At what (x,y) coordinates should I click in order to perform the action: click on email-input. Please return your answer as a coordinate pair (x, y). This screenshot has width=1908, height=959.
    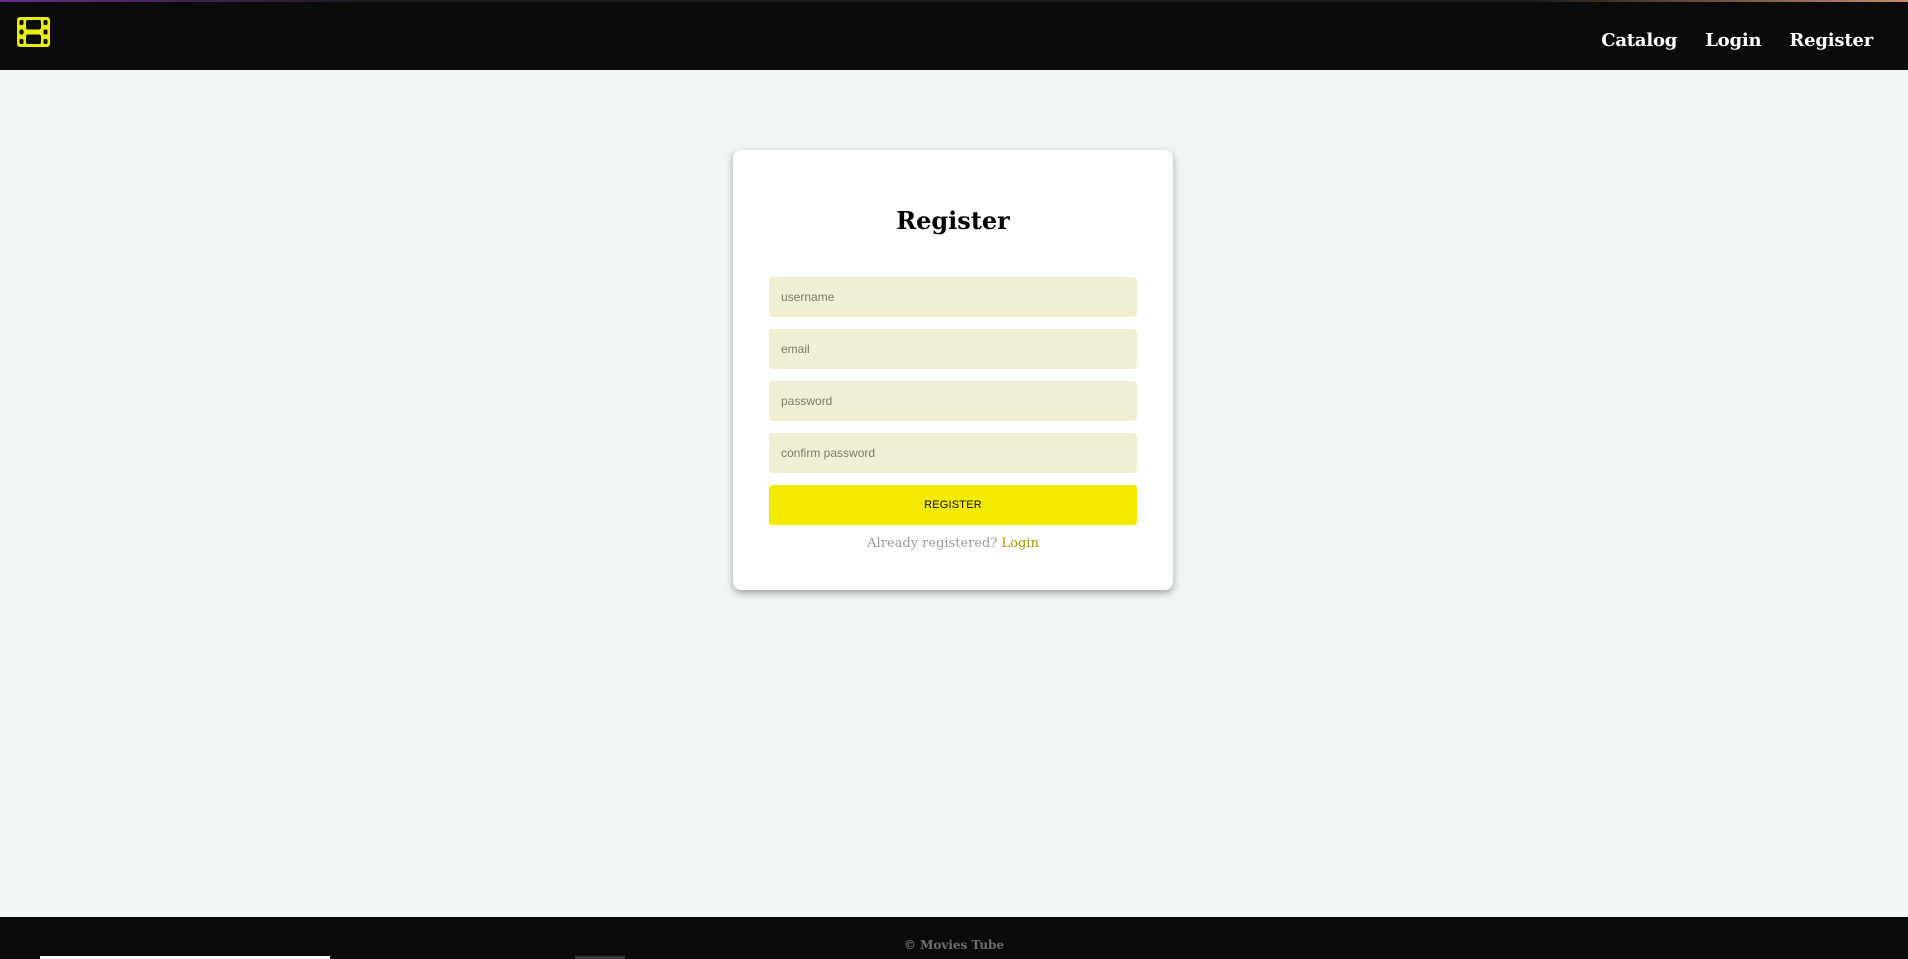
    Looking at the image, I should click on (953, 349).